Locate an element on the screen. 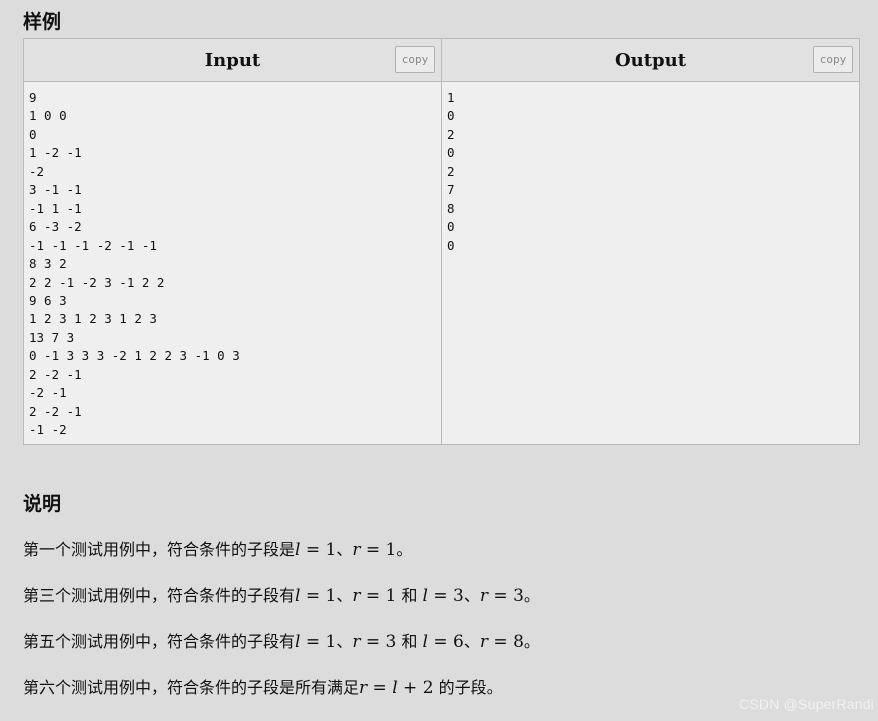 This screenshot has height=721, width=878. code-line: 9 6 3 is located at coordinates (48, 300).